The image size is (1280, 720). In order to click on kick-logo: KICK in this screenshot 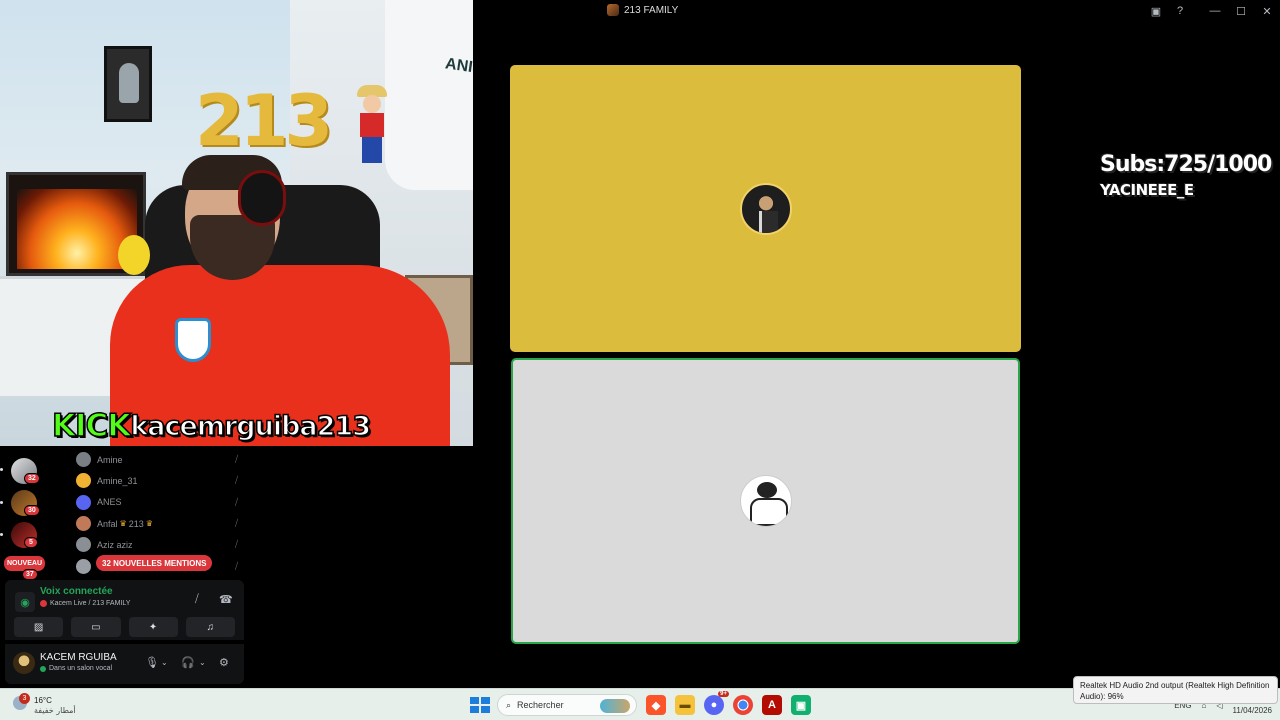, I will do `click(91, 426)`.